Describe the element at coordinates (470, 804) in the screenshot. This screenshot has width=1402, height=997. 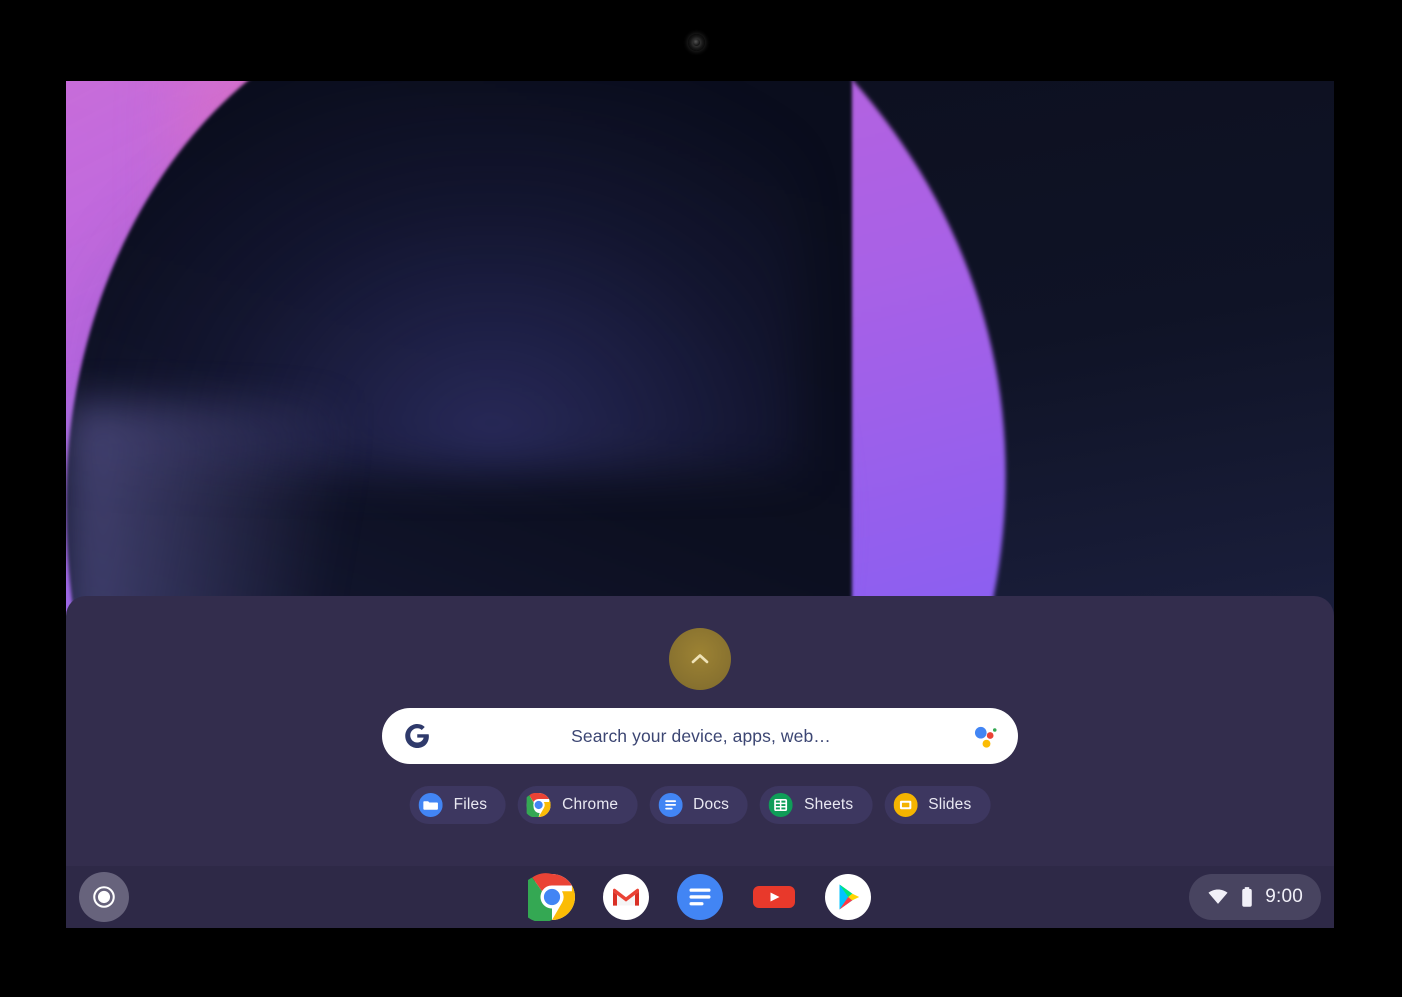
I see `chip-label: Files` at that location.